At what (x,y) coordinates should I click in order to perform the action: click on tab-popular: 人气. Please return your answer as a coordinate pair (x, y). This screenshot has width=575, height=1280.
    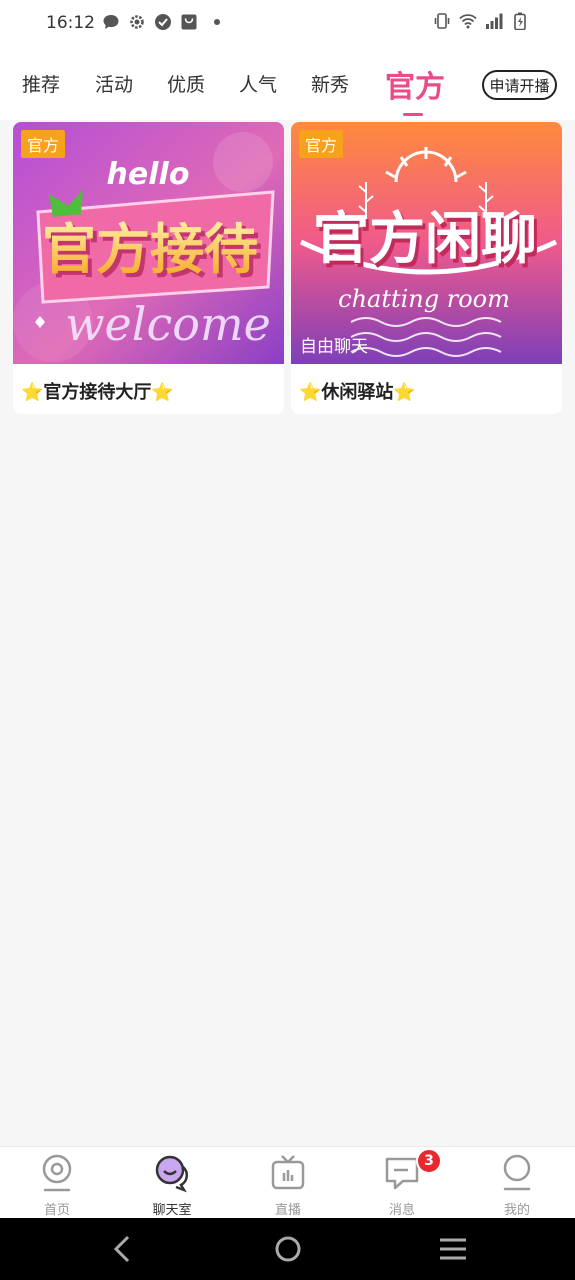
    Looking at the image, I should click on (258, 83).